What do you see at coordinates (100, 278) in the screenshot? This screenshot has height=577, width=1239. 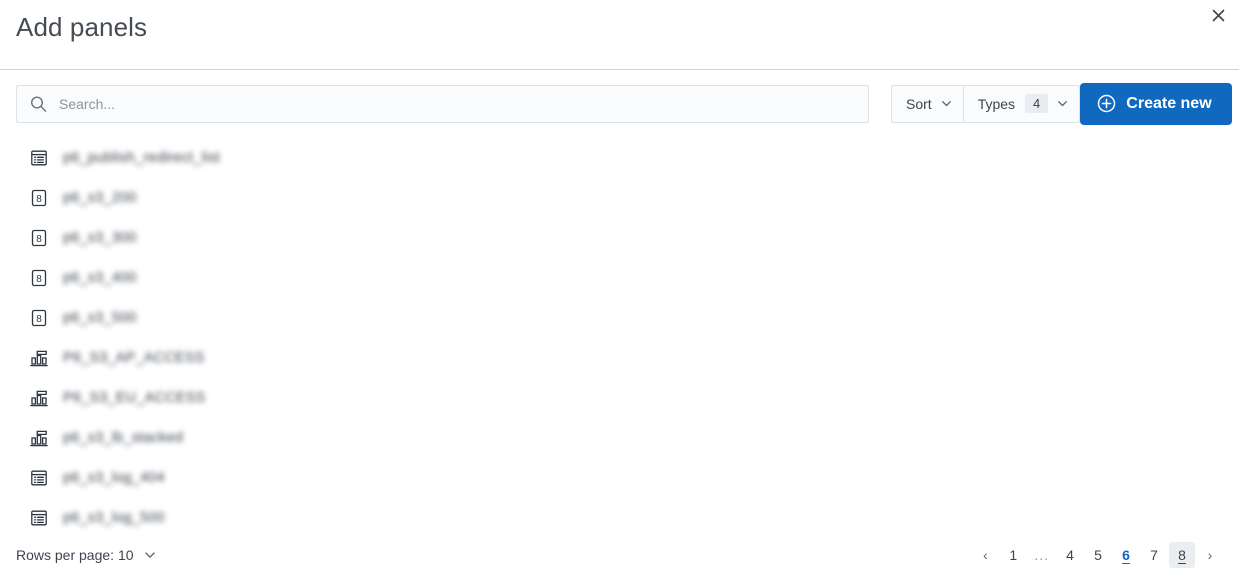 I see `panel-list-item-label: p6_s3_400` at bounding box center [100, 278].